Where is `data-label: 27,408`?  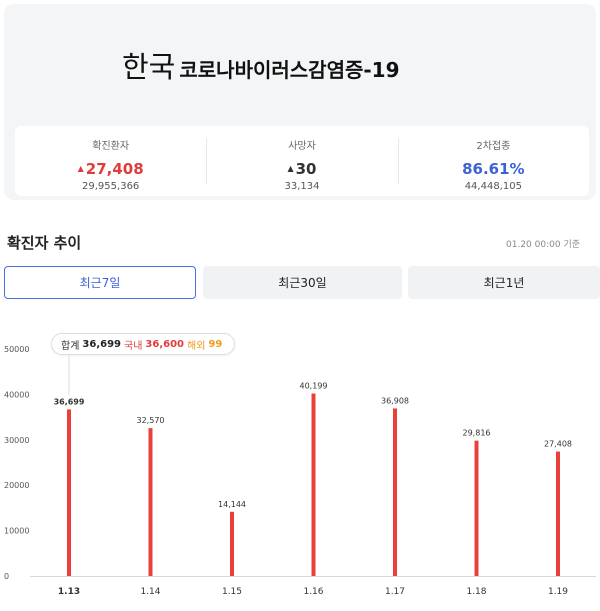 data-label: 27,408 is located at coordinates (558, 444).